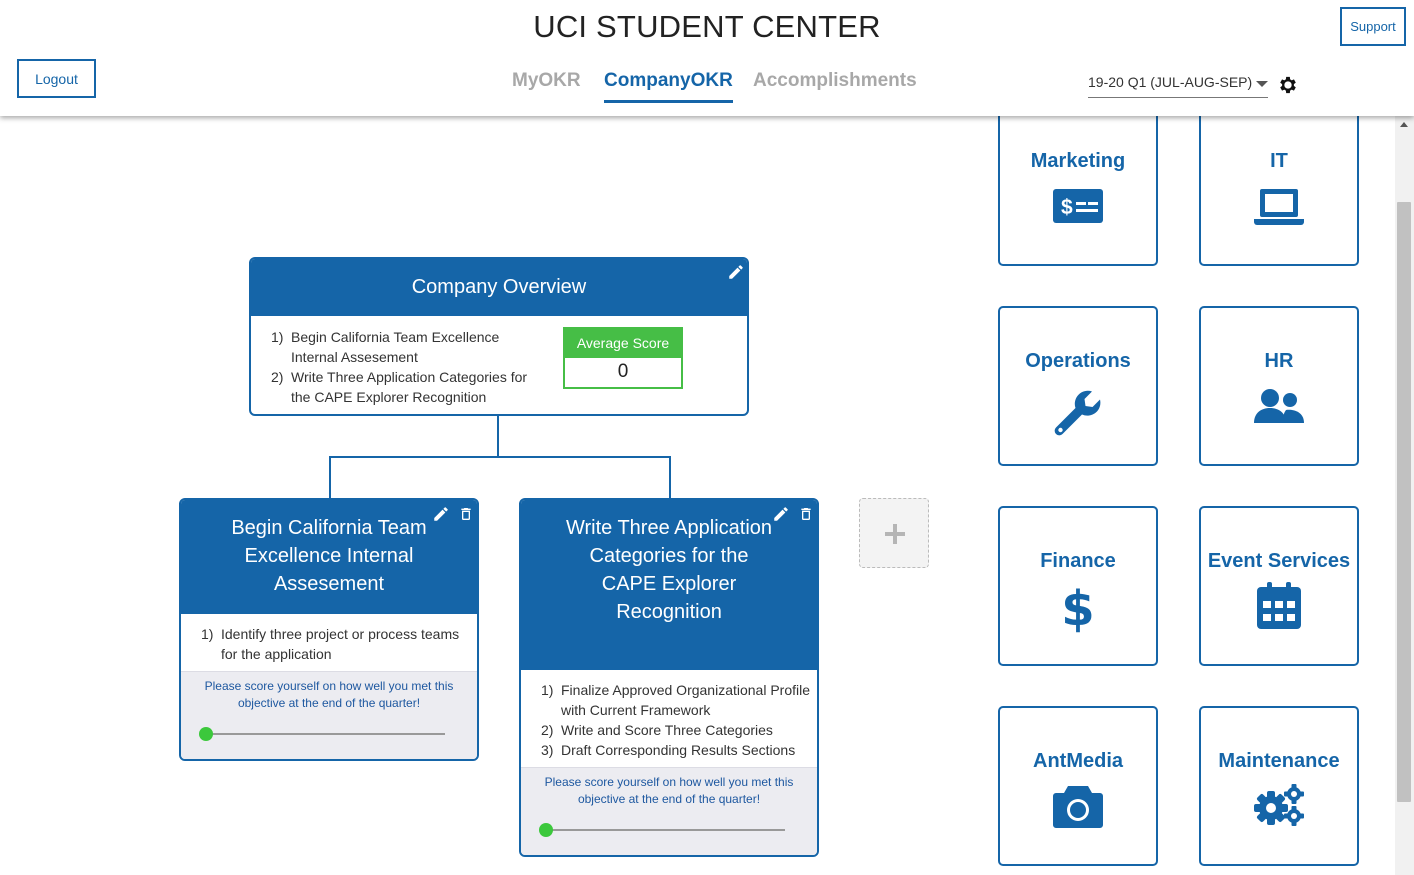  I want to click on money-card-icon: $, so click(1078, 206).